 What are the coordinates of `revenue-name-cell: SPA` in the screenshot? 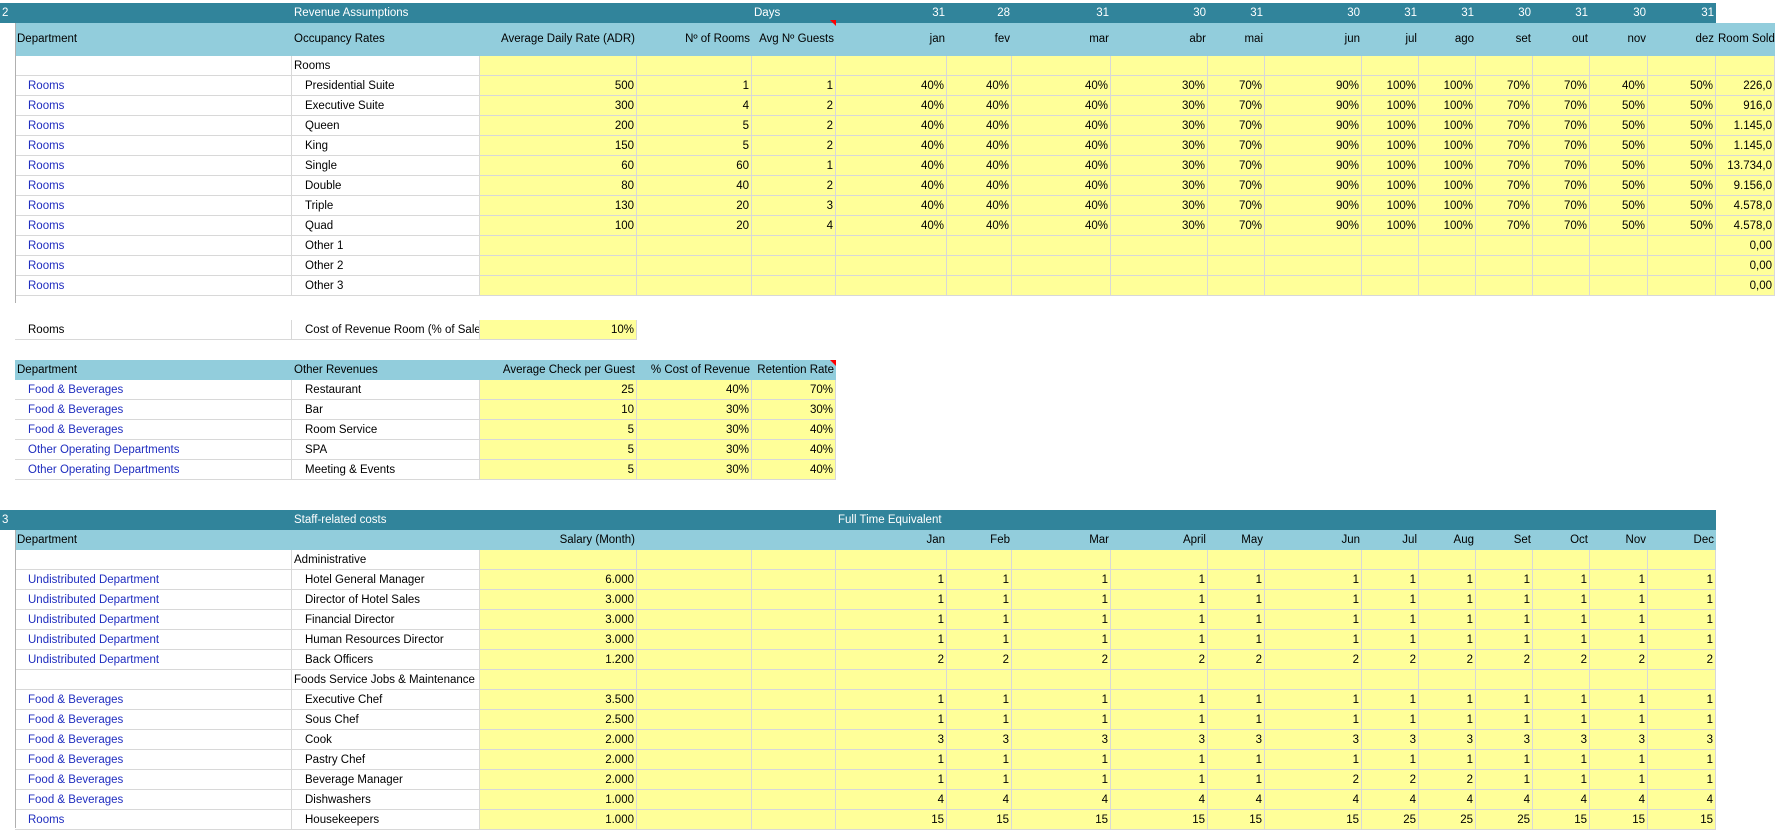 It's located at (386, 450).